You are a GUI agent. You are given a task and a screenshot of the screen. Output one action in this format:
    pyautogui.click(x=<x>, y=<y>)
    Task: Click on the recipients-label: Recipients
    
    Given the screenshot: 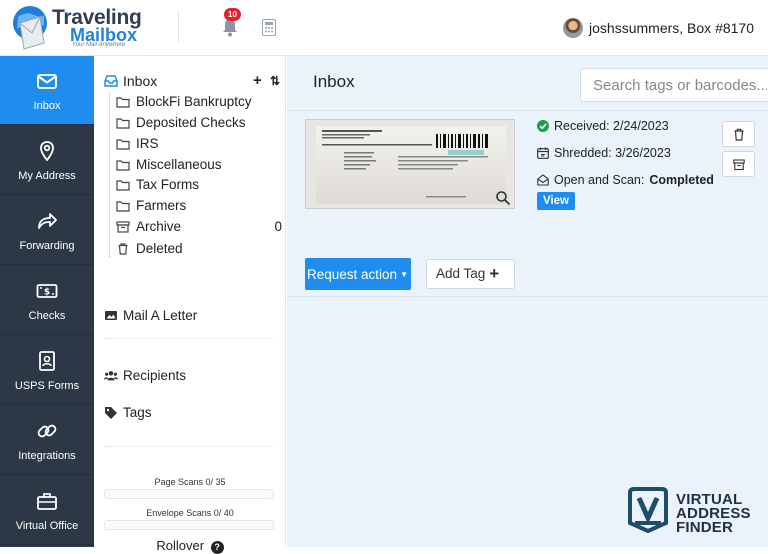 What is the action you would take?
    pyautogui.click(x=155, y=375)
    